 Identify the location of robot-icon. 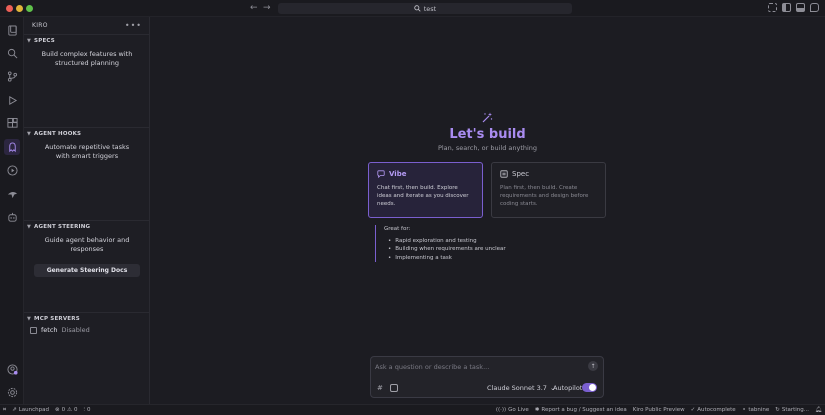
(12, 217).